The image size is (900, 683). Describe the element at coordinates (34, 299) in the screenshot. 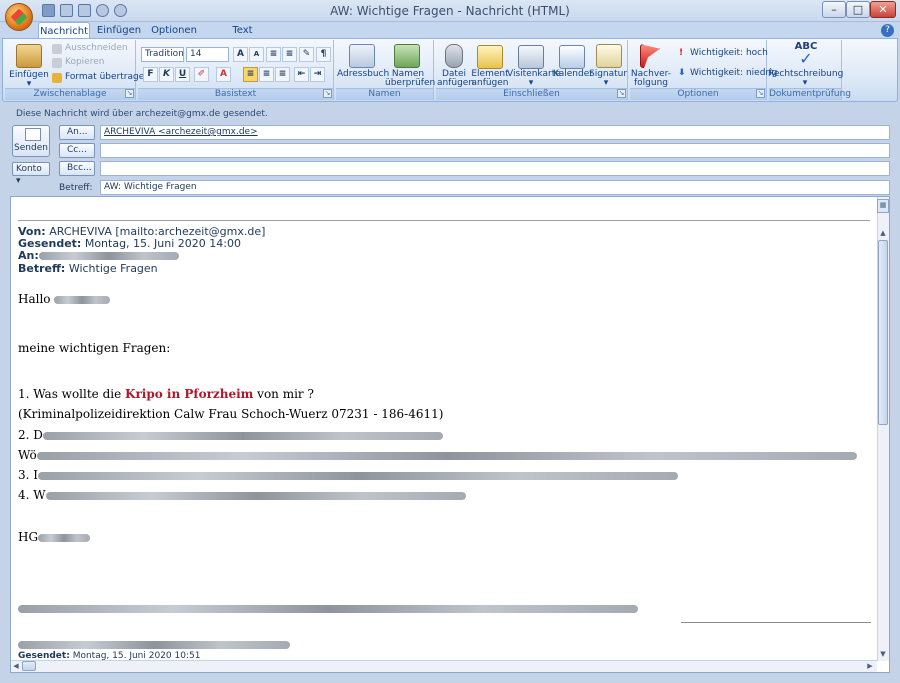

I see `greeting: Hallo` at that location.